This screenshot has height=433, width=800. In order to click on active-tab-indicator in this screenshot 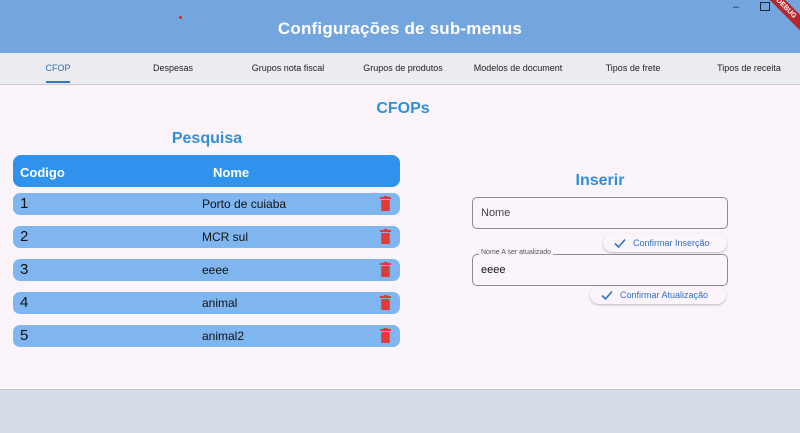, I will do `click(58, 82)`.